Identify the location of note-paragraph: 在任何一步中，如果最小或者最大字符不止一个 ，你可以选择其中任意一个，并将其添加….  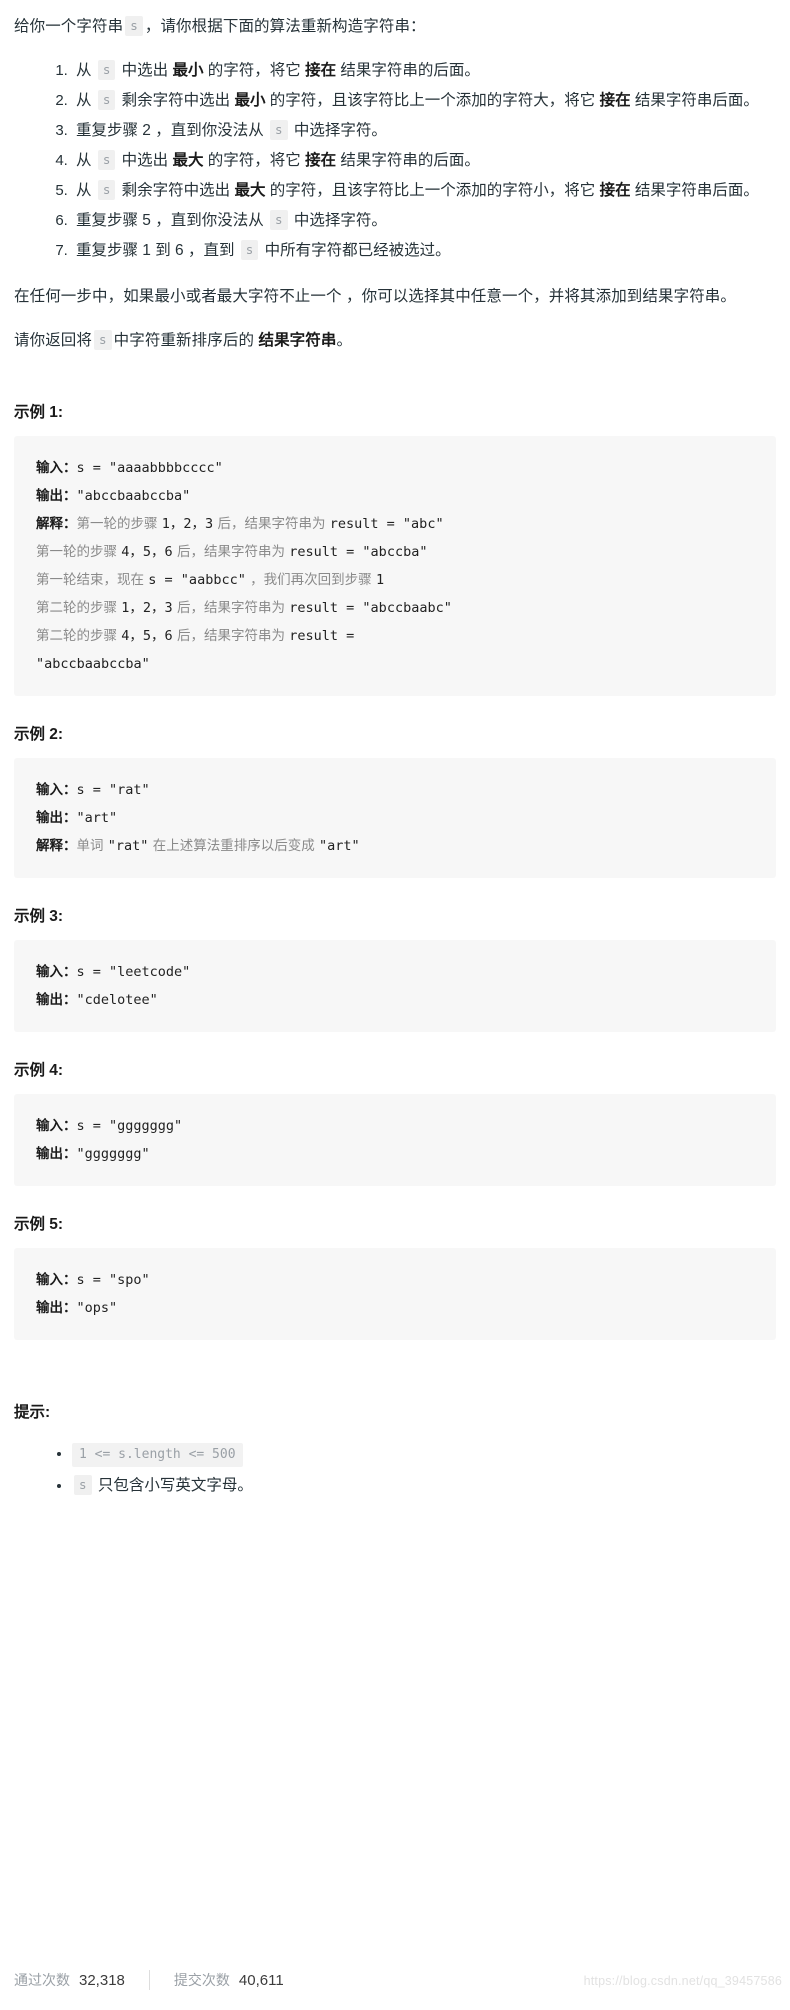
(375, 296).